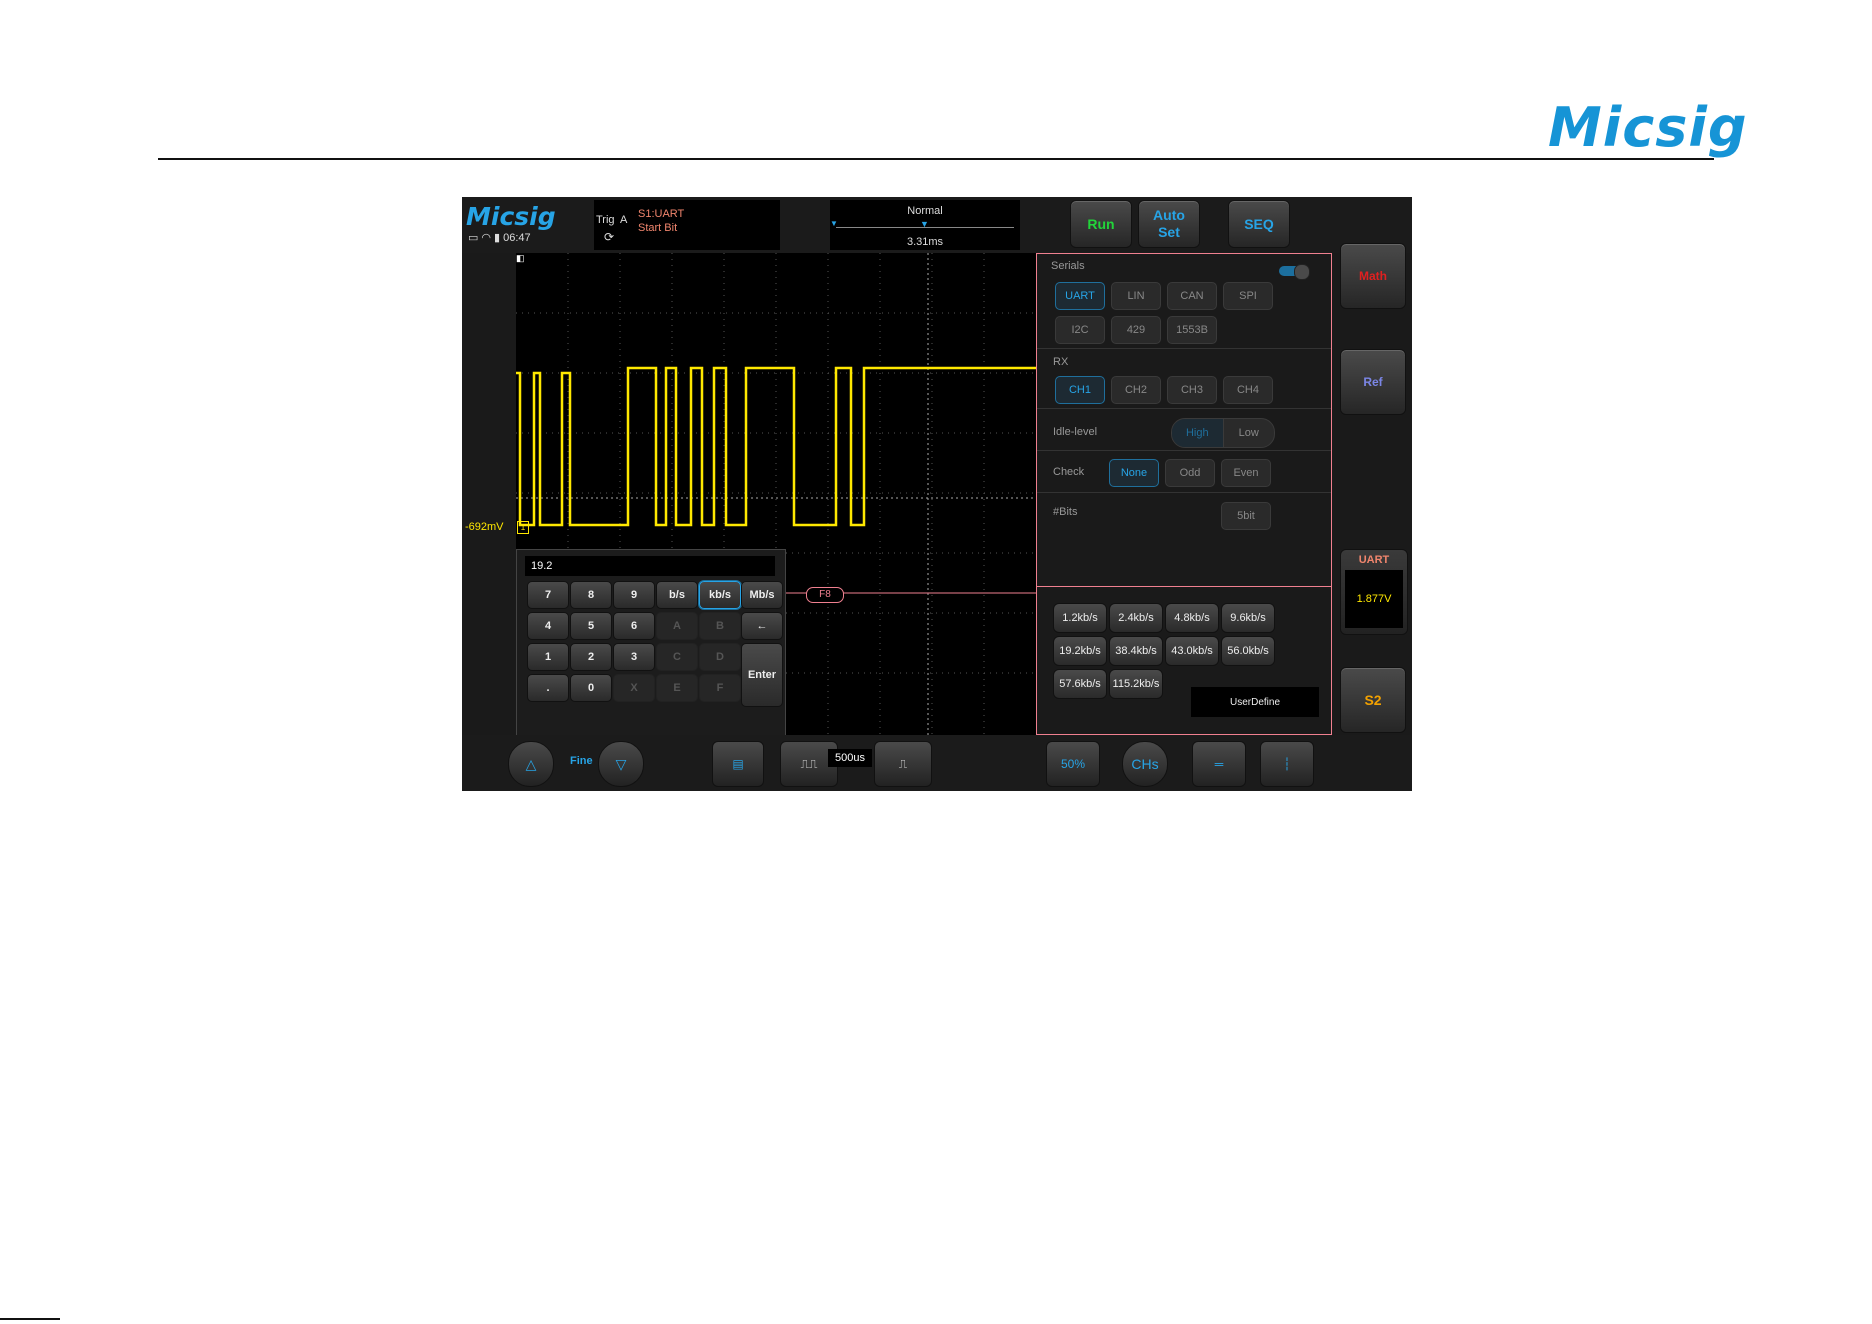 The height and width of the screenshot is (1324, 1872). Describe the element at coordinates (1073, 764) in the screenshot. I see `trigger-50-button: 50%` at that location.